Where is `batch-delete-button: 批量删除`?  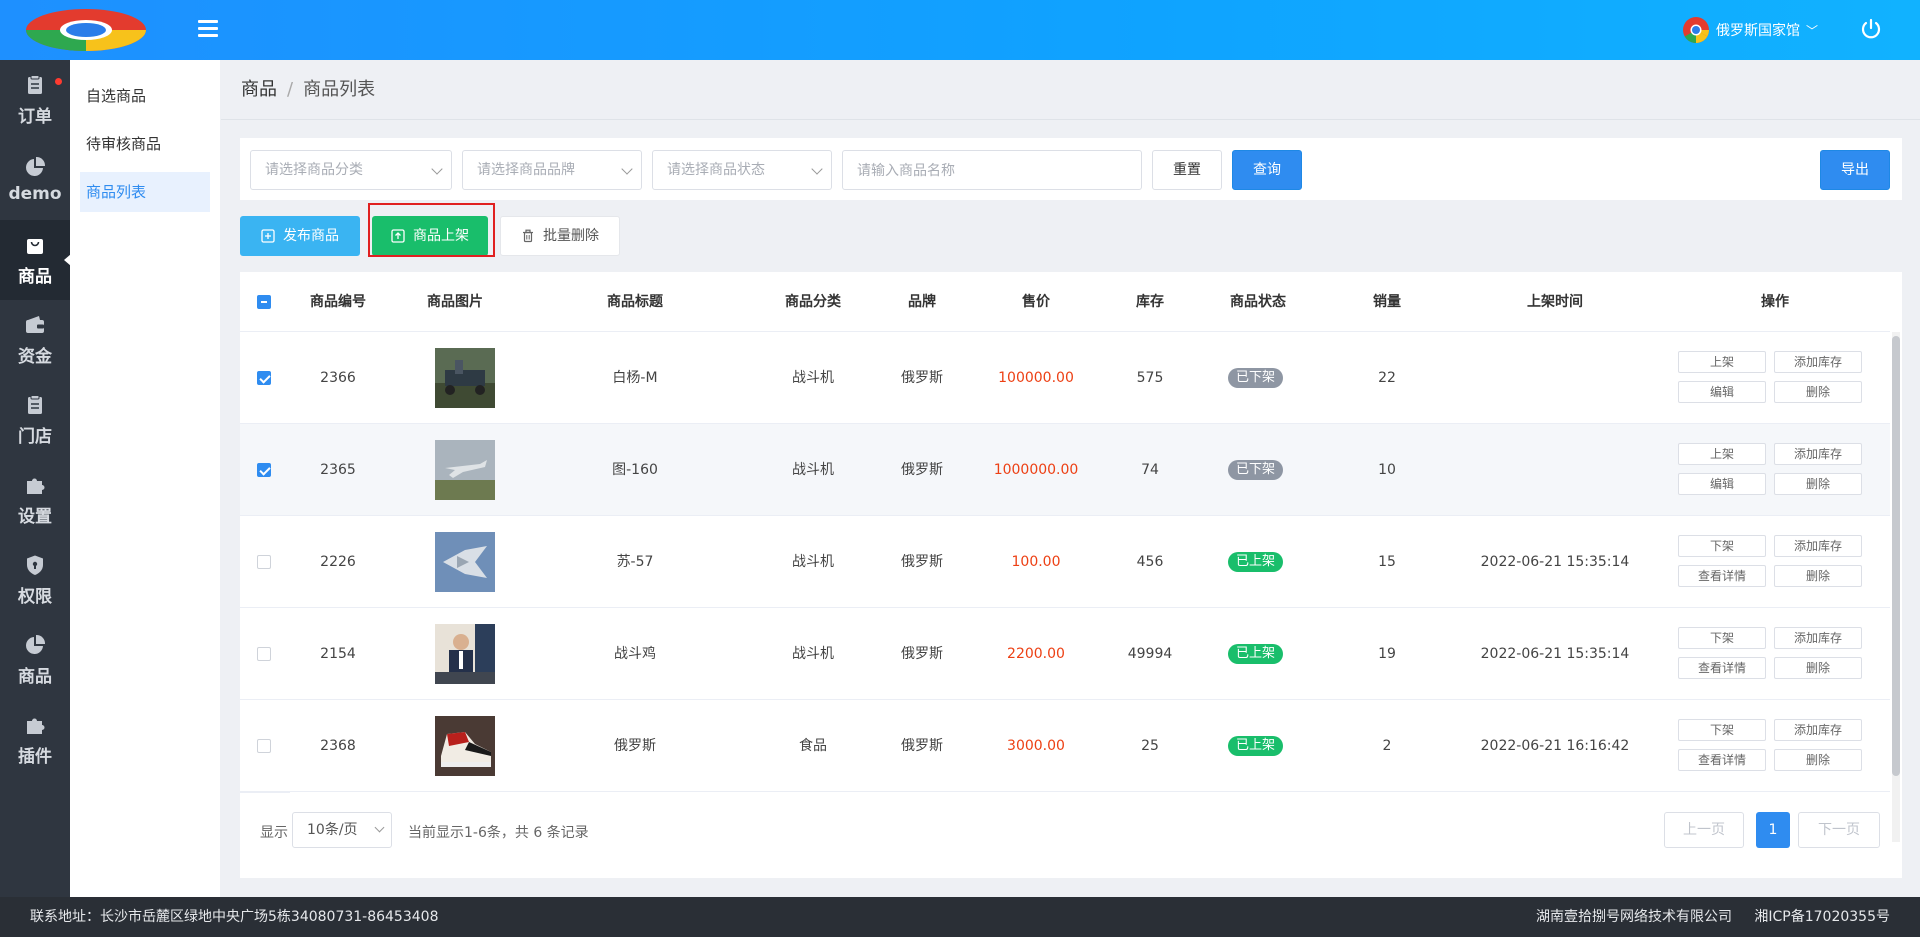 batch-delete-button: 批量删除 is located at coordinates (560, 236).